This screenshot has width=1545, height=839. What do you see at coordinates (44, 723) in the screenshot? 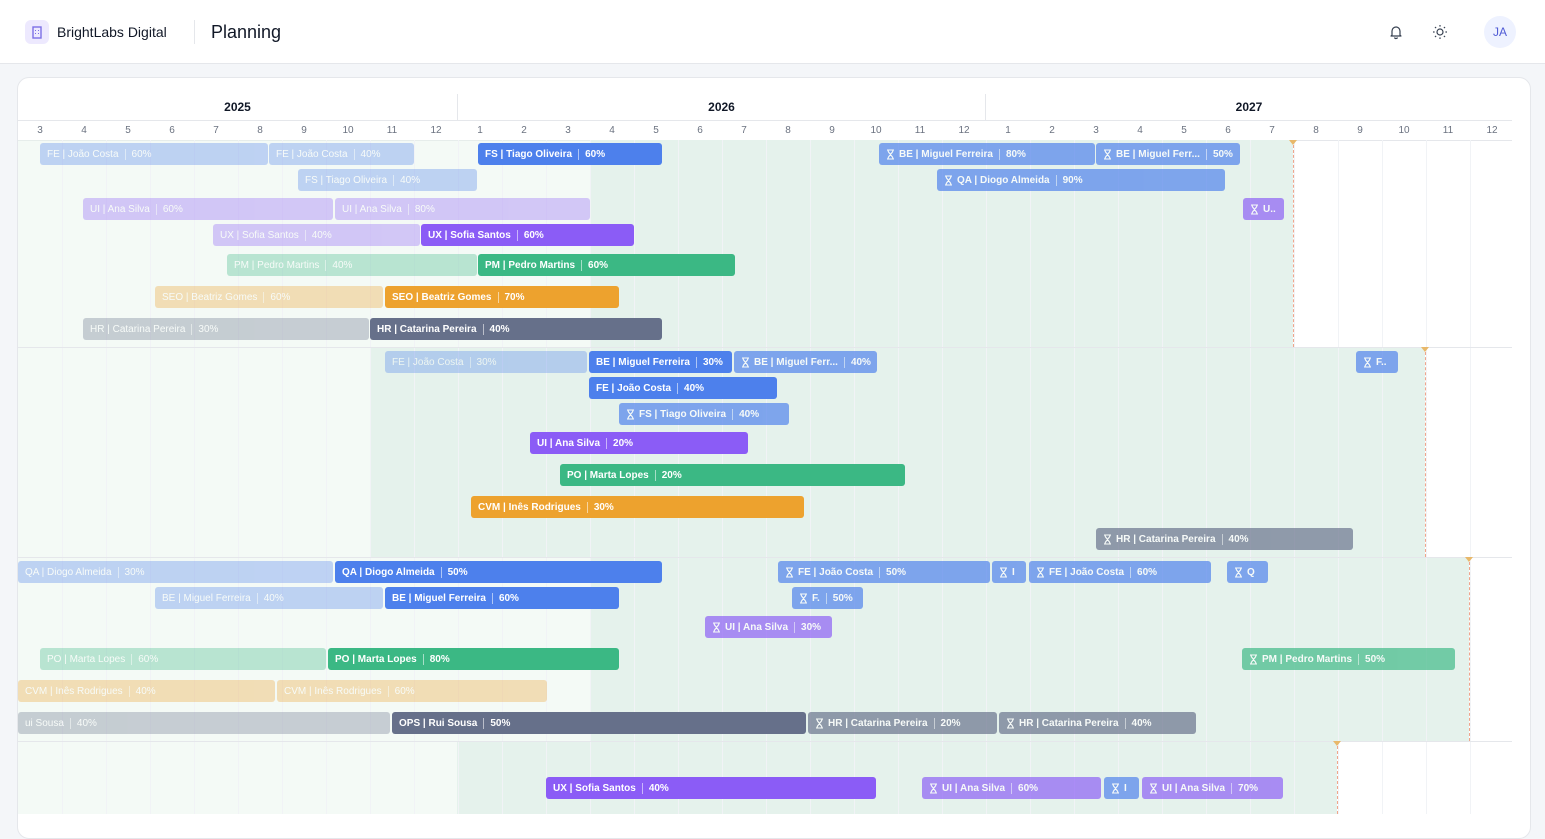
I see `allocation-label: ui Sousa` at bounding box center [44, 723].